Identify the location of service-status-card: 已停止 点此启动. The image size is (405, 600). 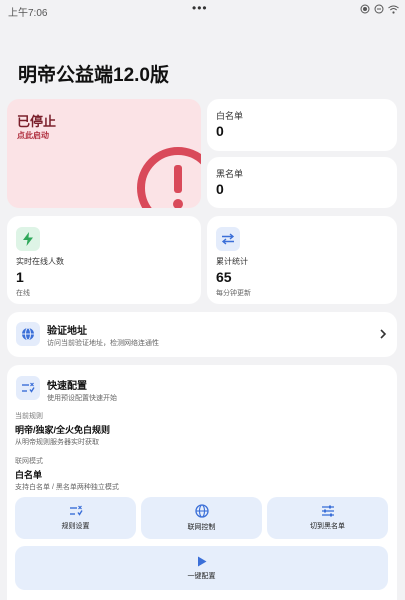
(104, 153).